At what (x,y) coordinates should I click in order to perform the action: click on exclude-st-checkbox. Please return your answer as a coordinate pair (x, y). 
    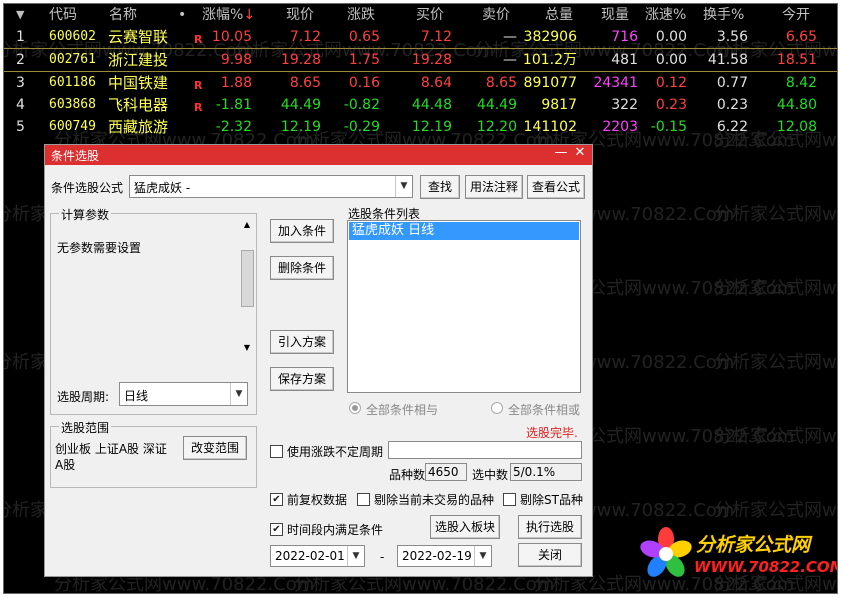
    Looking at the image, I should click on (509, 499).